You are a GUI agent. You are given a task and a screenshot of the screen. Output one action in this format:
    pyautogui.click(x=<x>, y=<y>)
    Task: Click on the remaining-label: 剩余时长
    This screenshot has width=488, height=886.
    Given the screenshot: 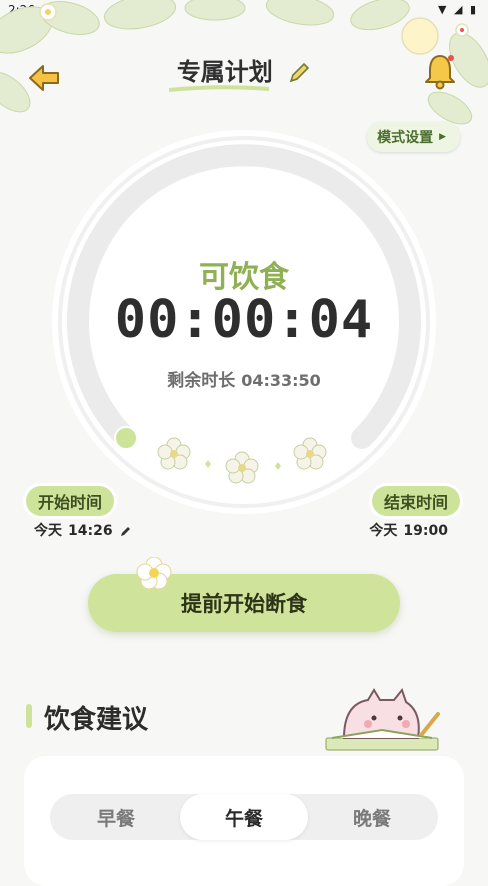 What is the action you would take?
    pyautogui.click(x=201, y=381)
    